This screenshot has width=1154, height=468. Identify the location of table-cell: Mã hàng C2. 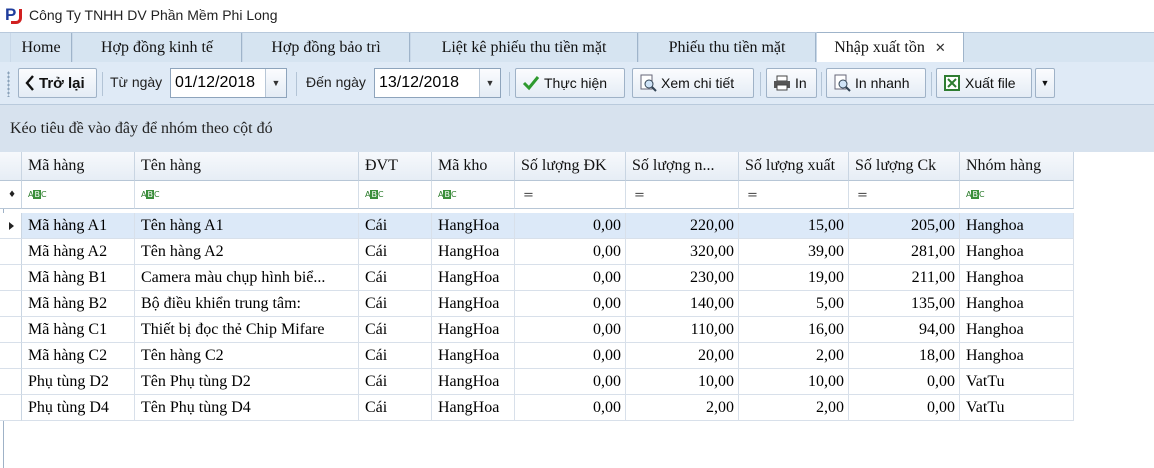
(78, 356).